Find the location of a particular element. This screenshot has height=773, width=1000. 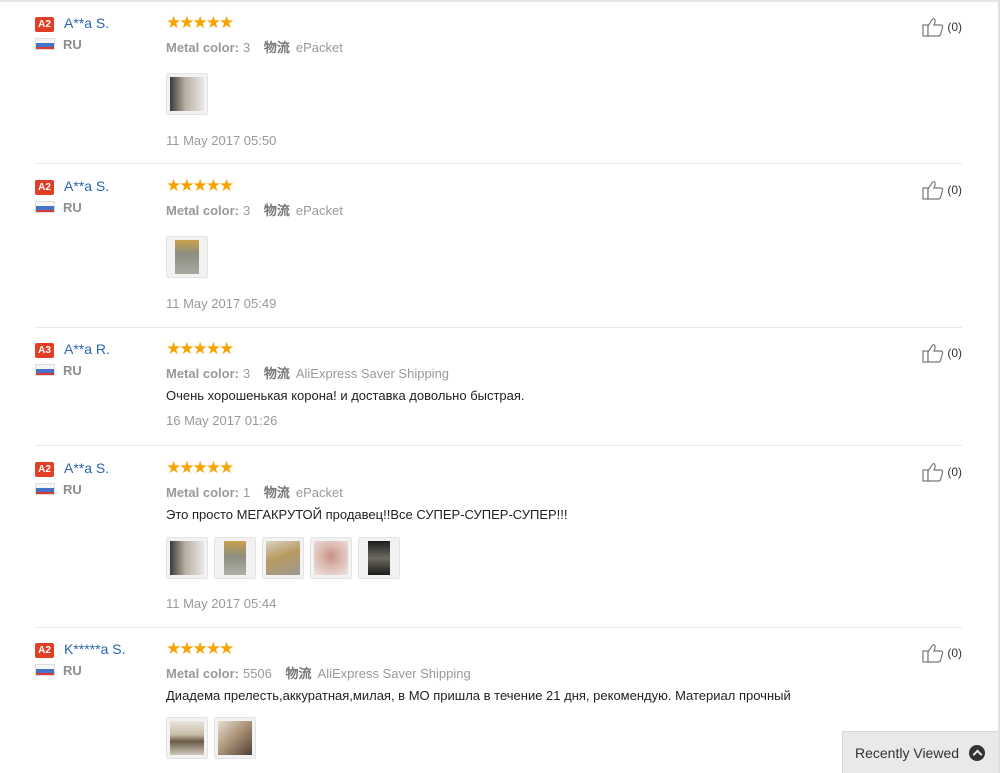

attr-value: 1 is located at coordinates (246, 492).